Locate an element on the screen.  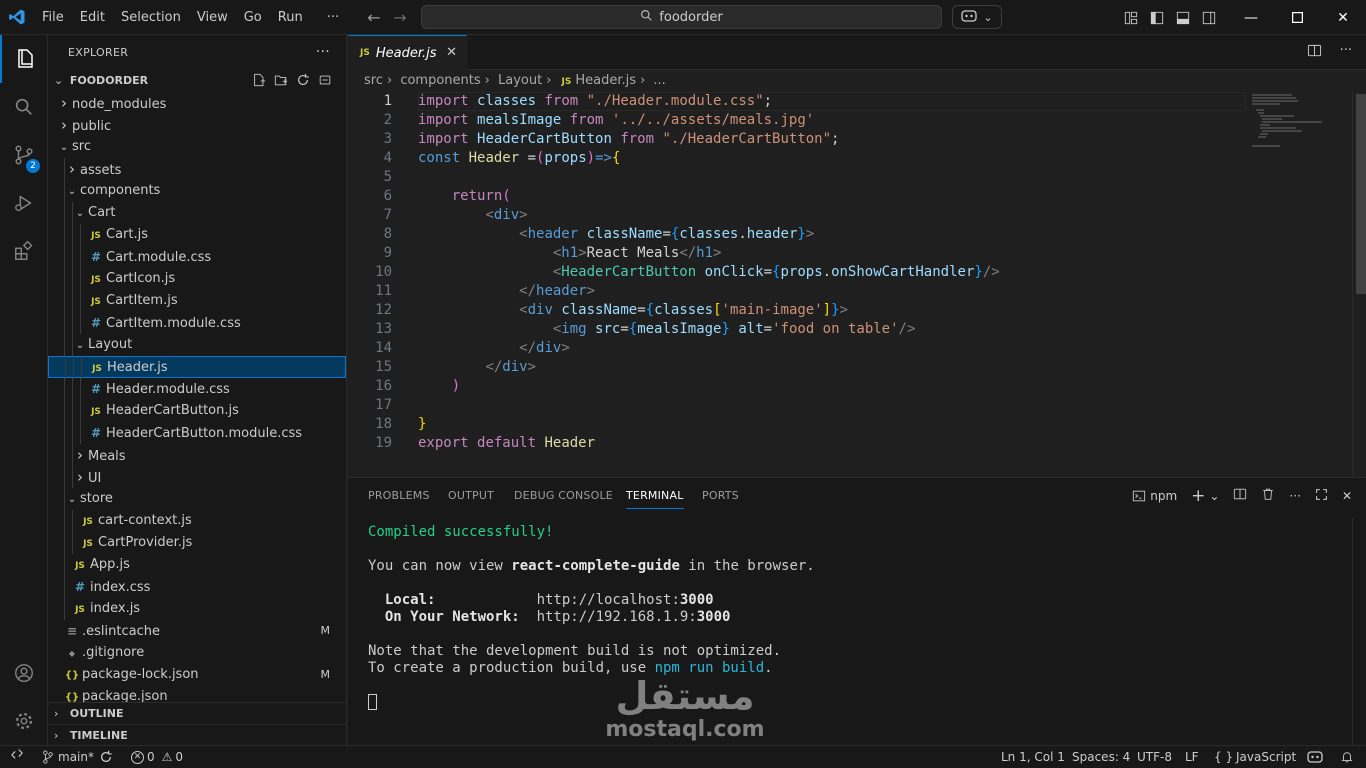
maximize-panel-icon is located at coordinates (1321, 496).